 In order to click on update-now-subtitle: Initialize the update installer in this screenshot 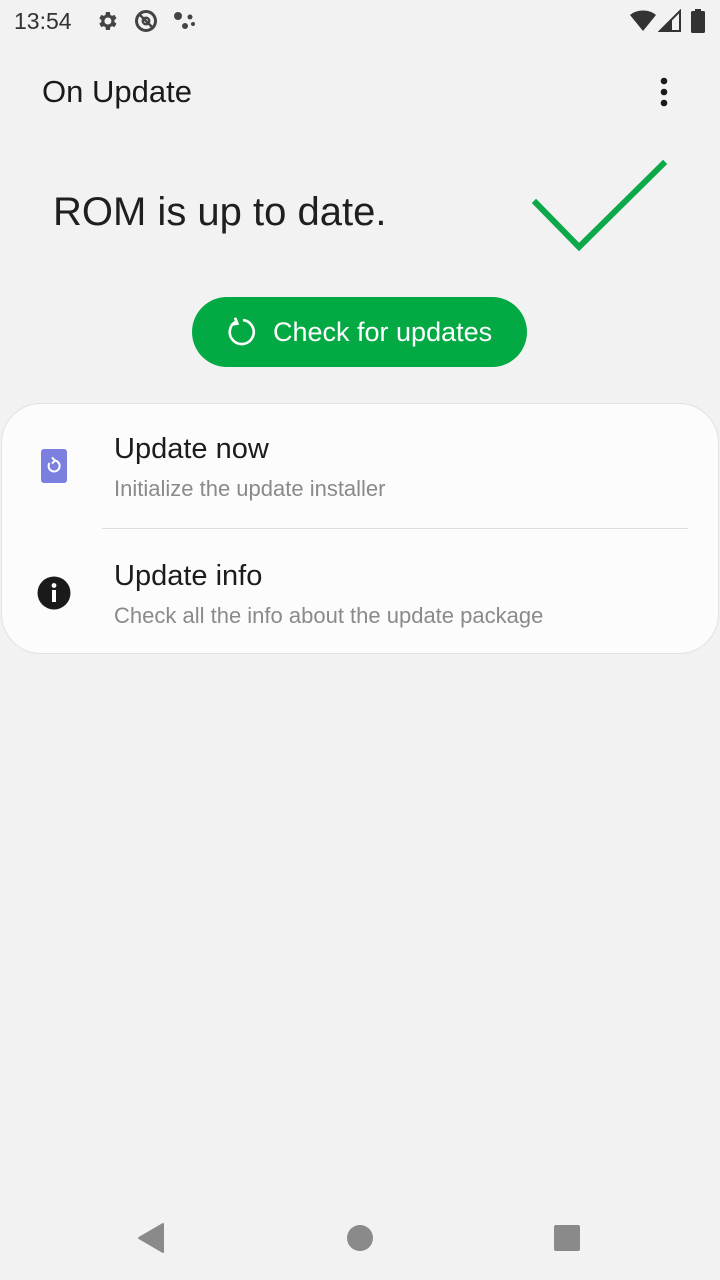, I will do `click(250, 488)`.